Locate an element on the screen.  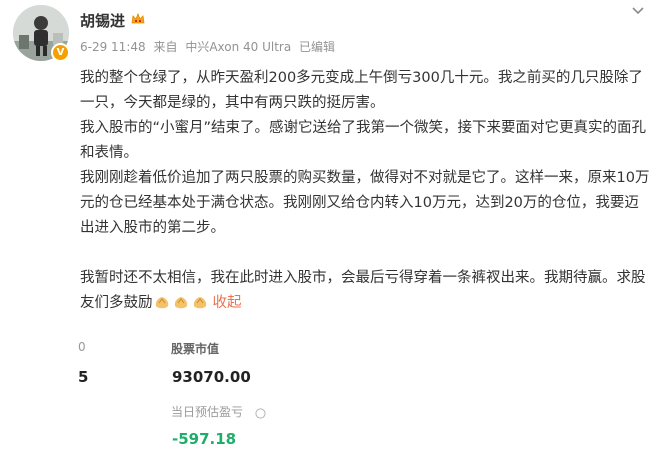
post-meta: 6-29 11:48 来自 中兴Axon 40 Ultra 已编辑 is located at coordinates (209, 46).